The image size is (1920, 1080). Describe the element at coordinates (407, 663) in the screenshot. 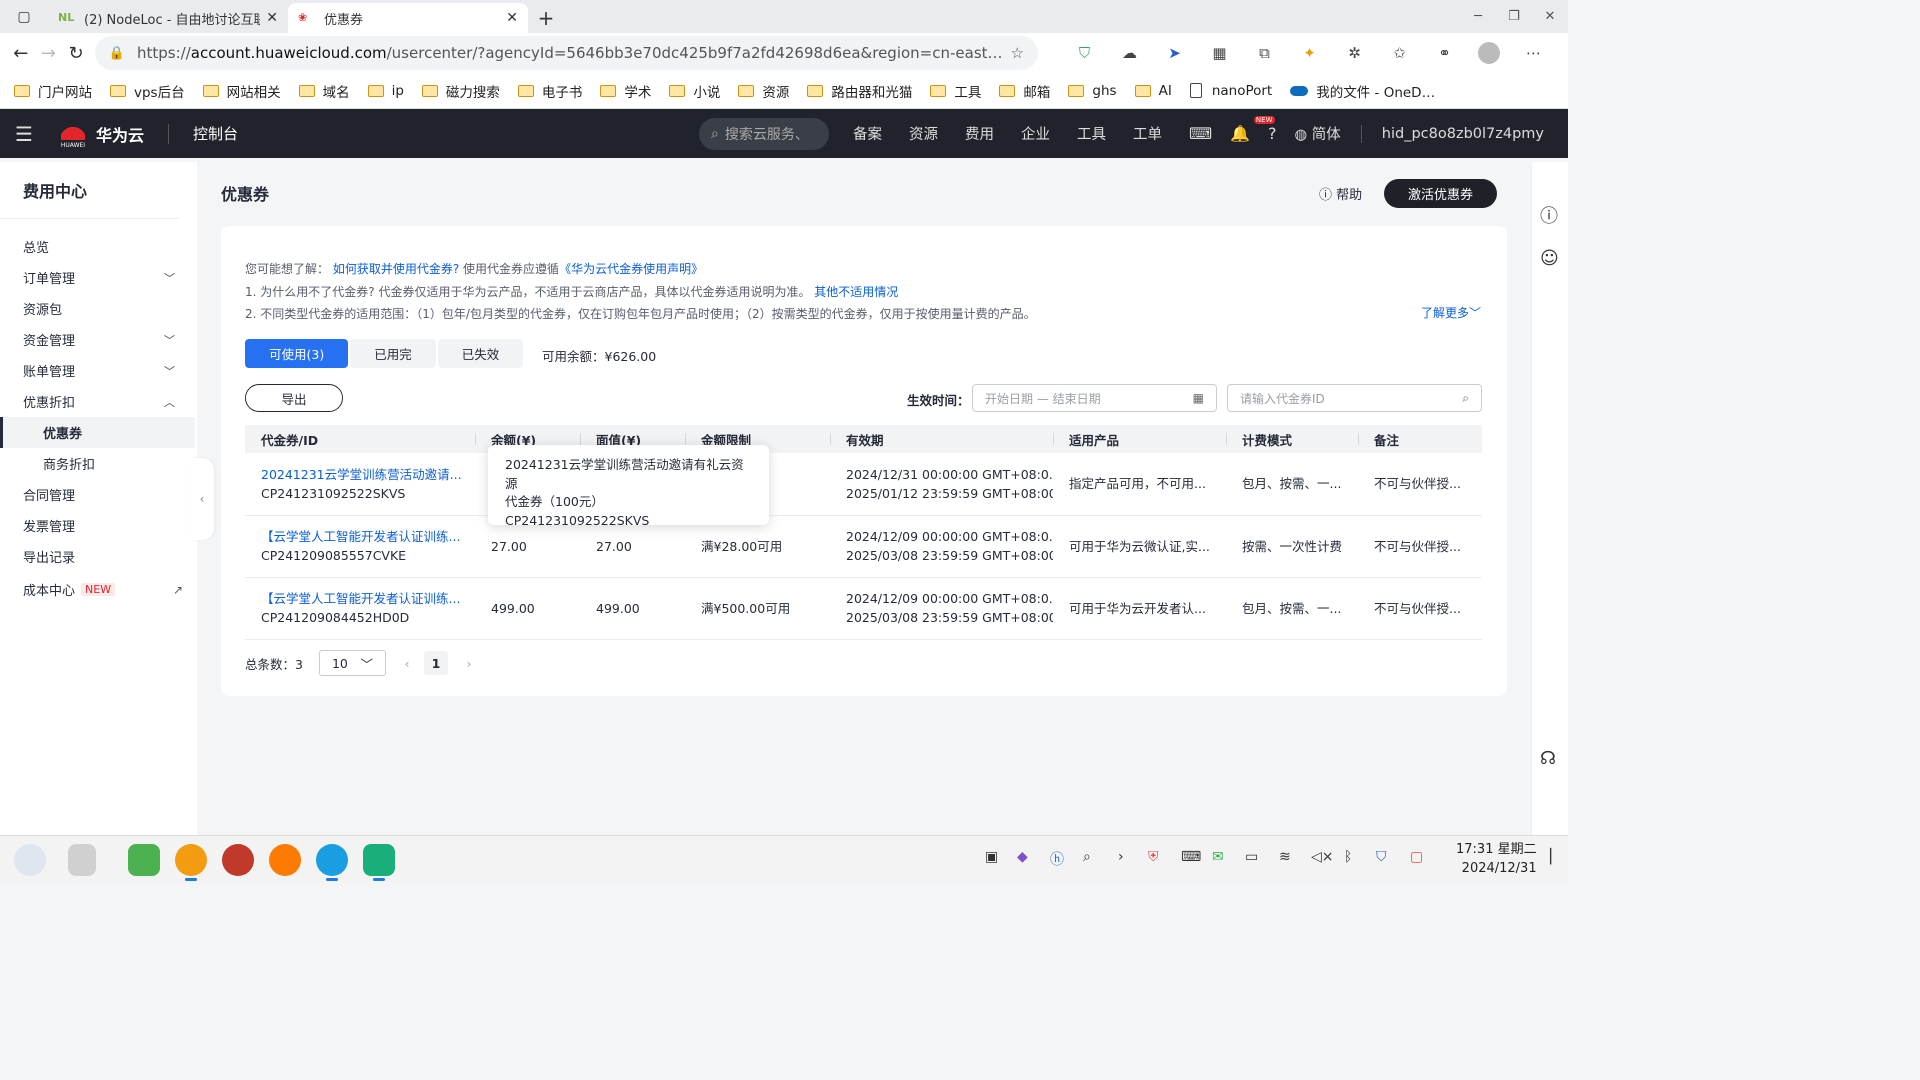

I see `prev-page-icon: ‹` at that location.